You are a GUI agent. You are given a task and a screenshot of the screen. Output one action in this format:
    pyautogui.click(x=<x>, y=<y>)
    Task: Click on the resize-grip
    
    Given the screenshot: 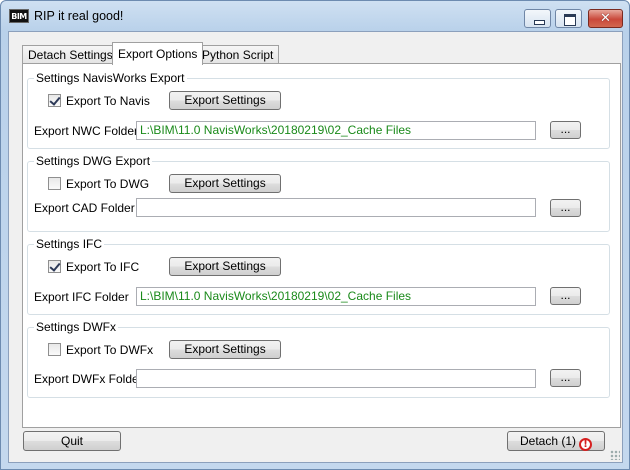 What is the action you would take?
    pyautogui.click(x=615, y=455)
    